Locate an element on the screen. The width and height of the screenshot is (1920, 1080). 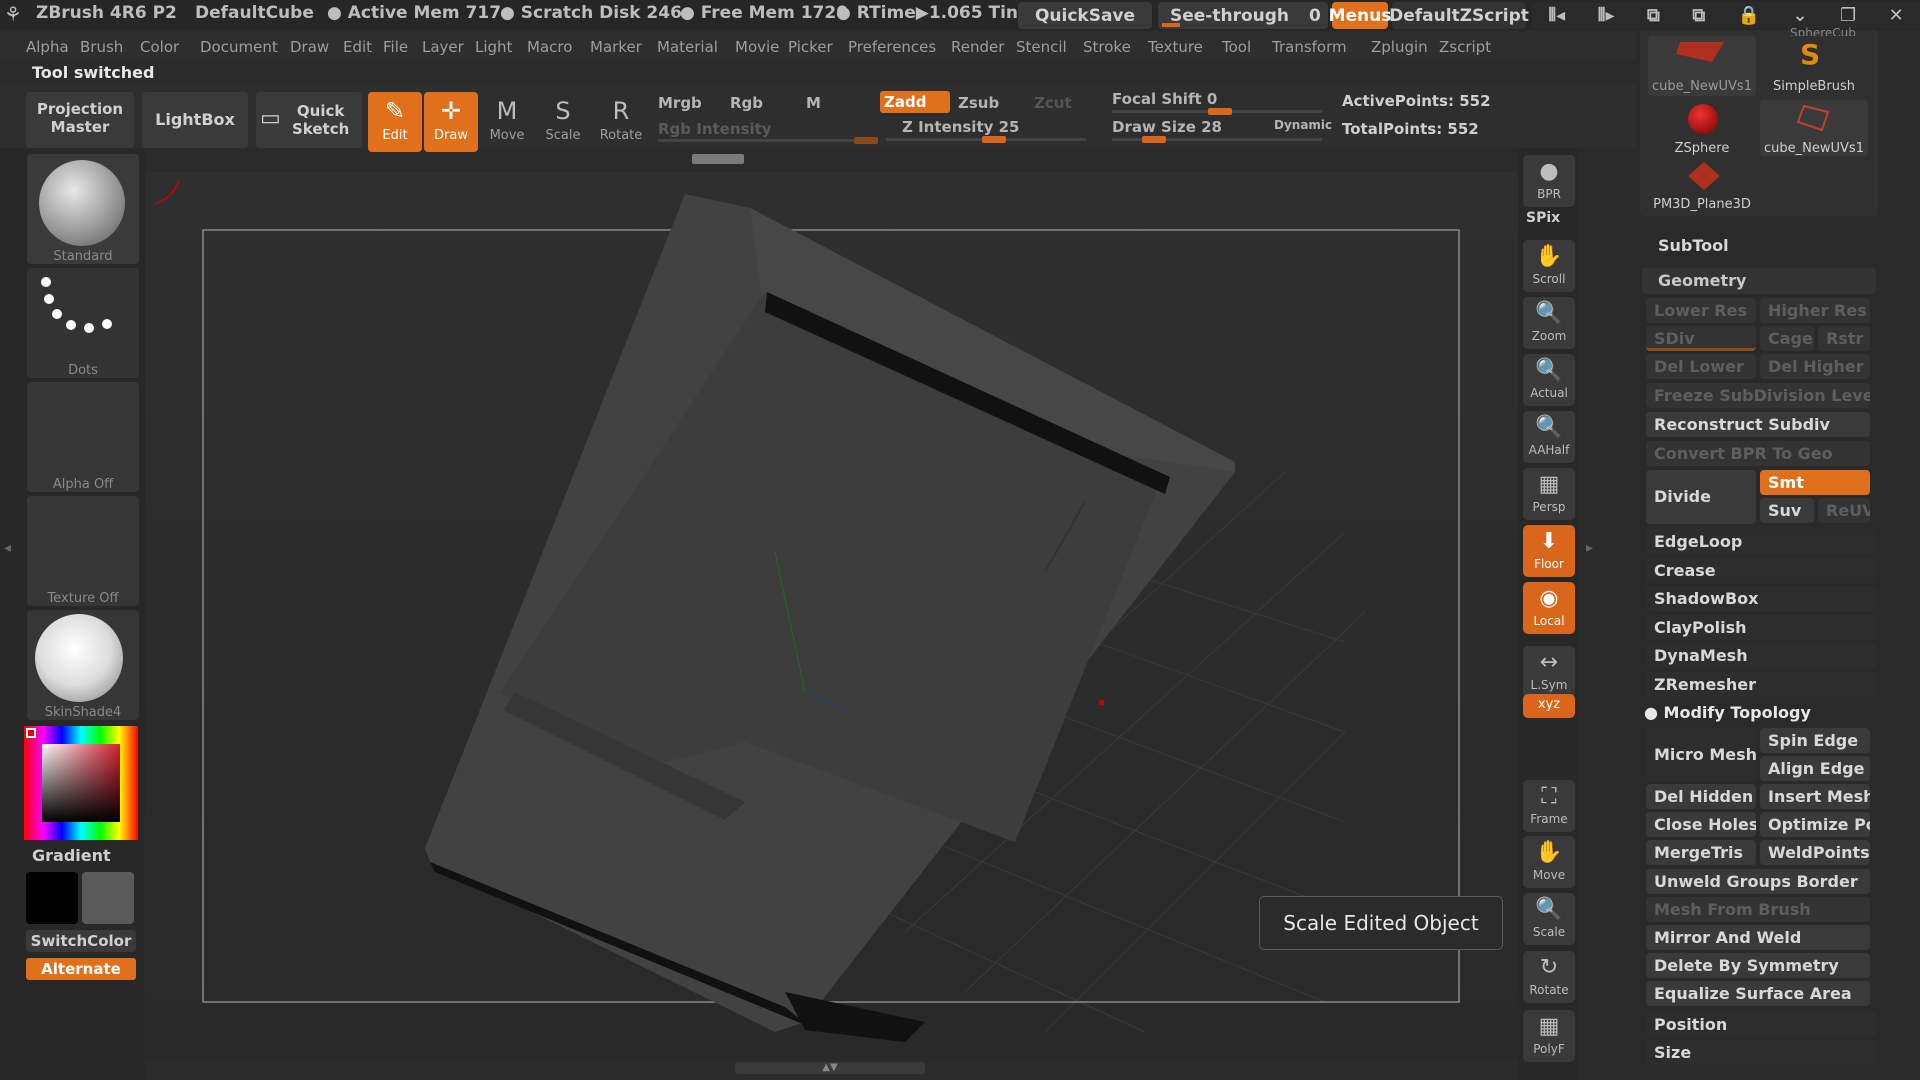
layout-alt-icon: ⧉ is located at coordinates (1698, 15).